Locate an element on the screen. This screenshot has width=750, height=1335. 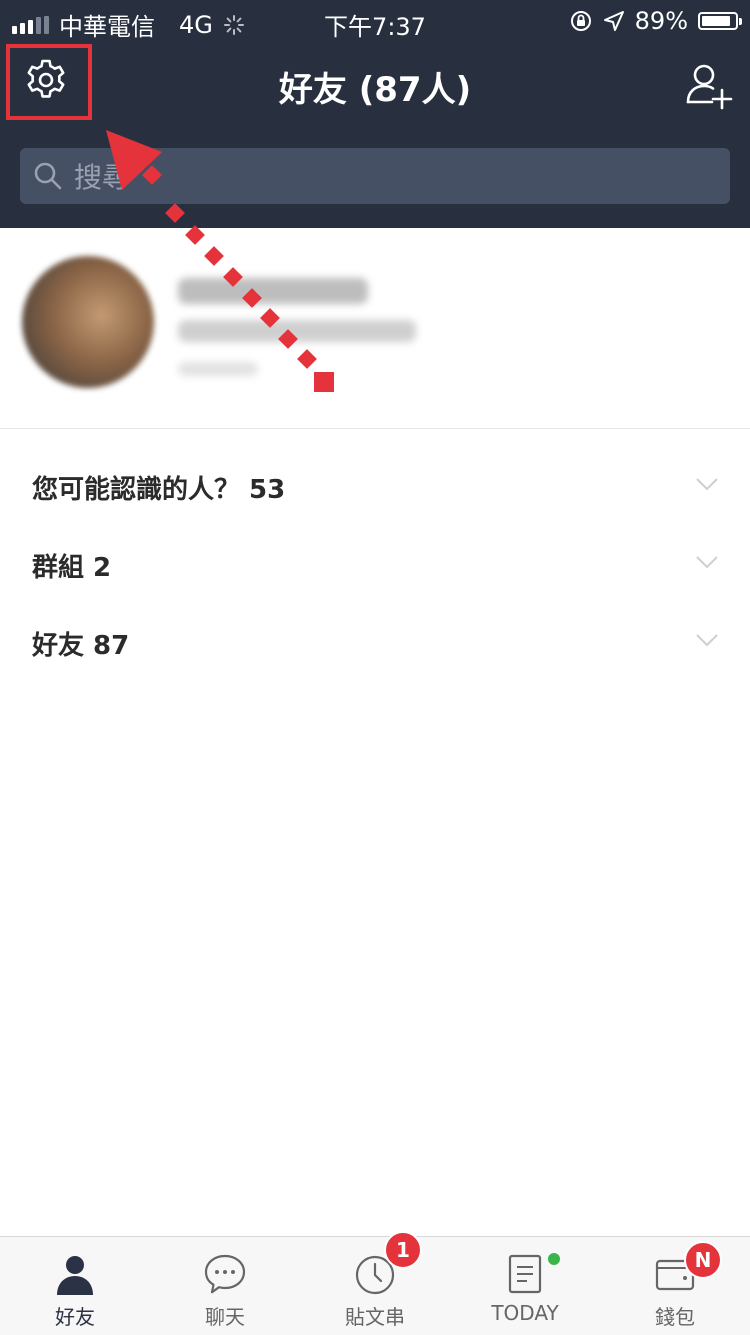
notification-badge: N is located at coordinates (703, 1260).